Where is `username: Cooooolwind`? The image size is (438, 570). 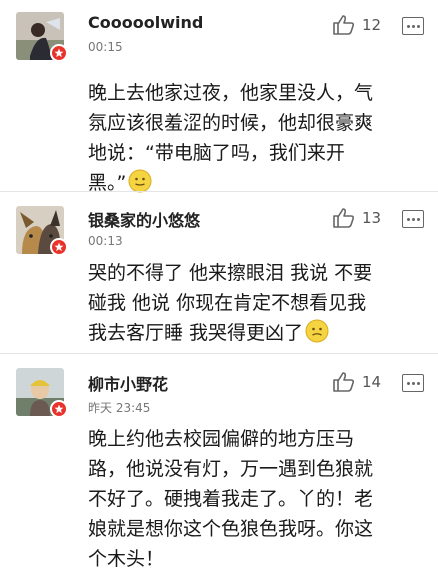 username: Cooooolwind is located at coordinates (145, 22).